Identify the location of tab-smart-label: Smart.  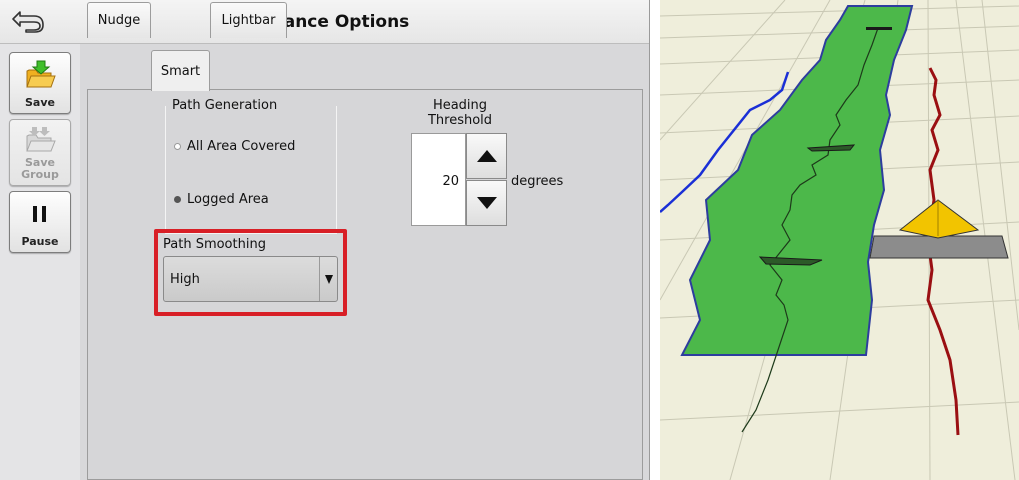
(180, 71).